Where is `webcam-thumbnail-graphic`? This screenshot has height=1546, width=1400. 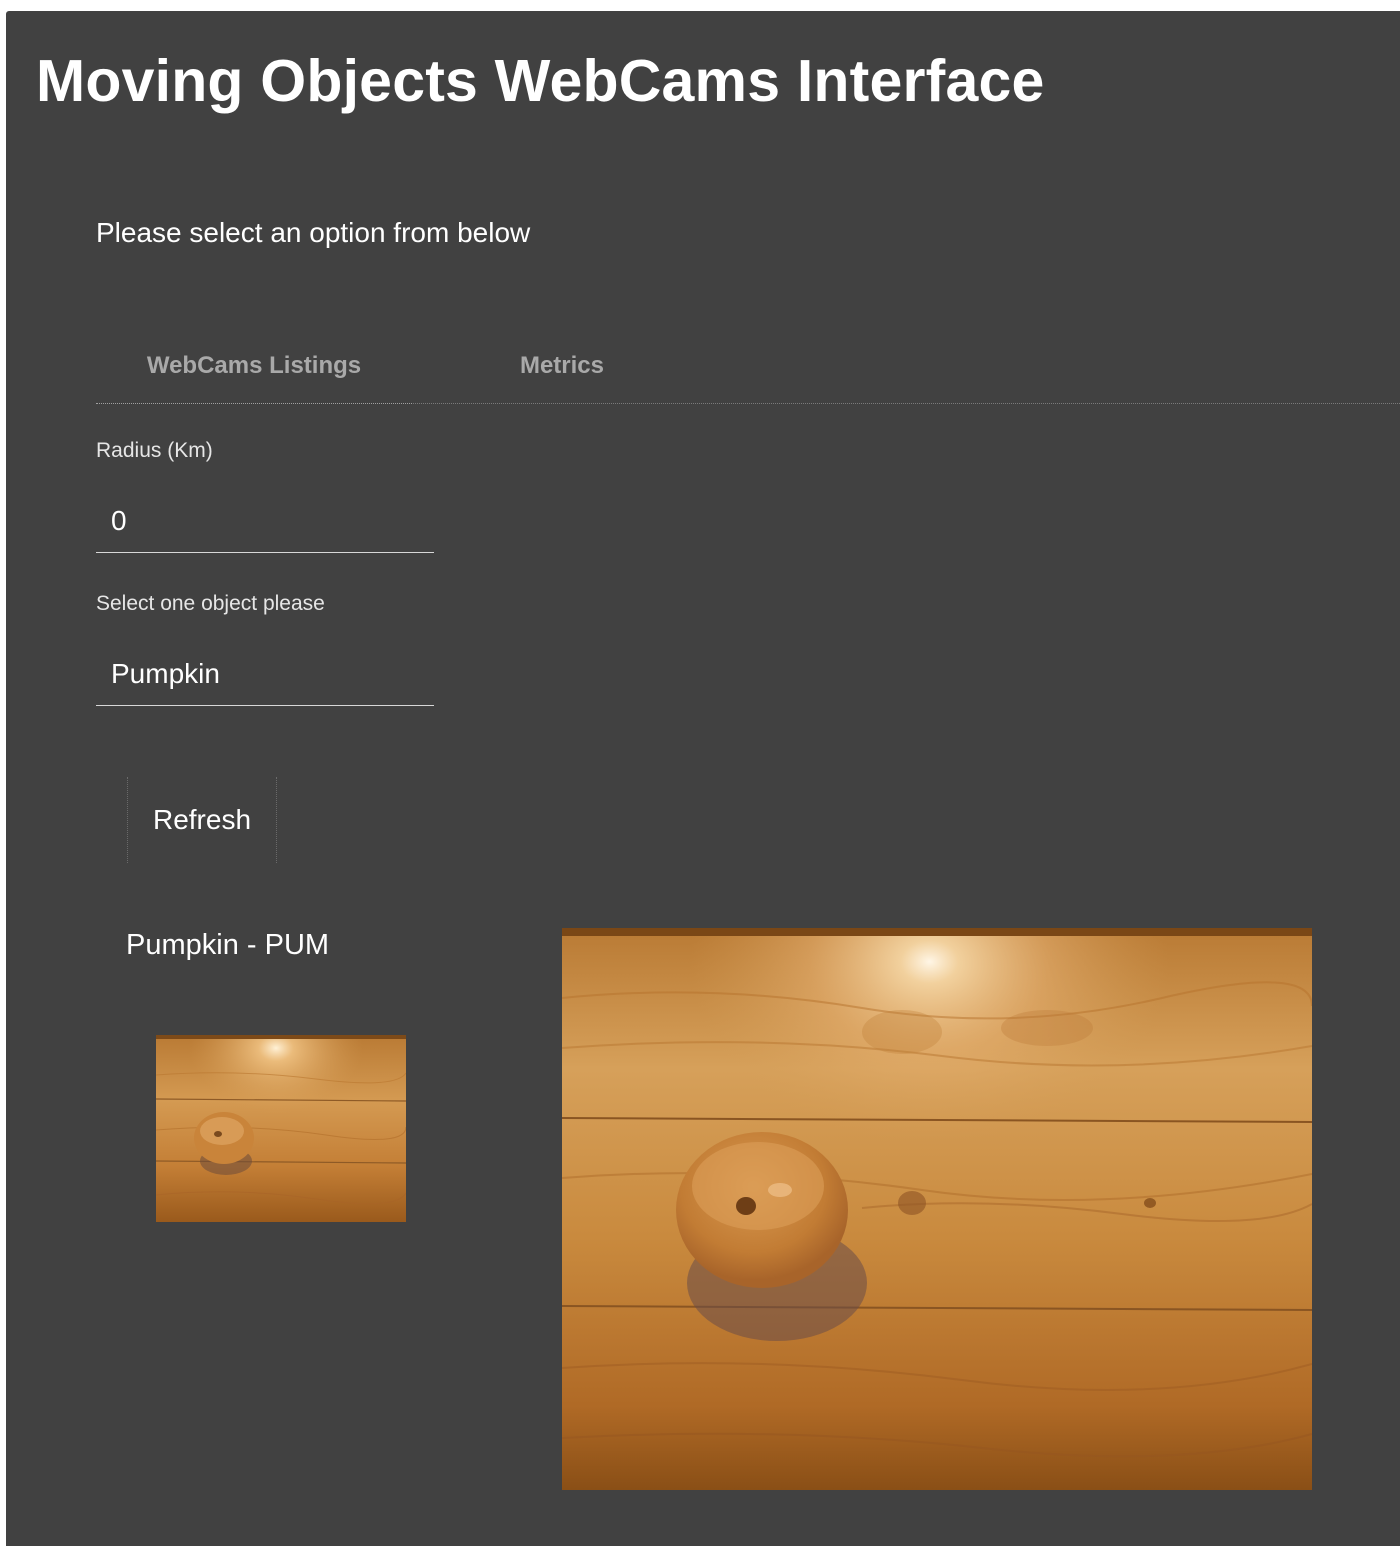
webcam-thumbnail-graphic is located at coordinates (281, 1128).